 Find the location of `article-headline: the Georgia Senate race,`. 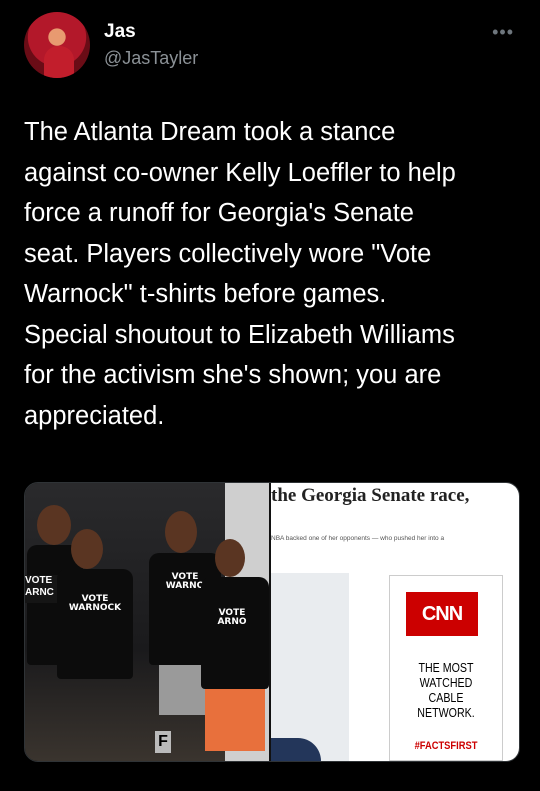

article-headline: the Georgia Senate race, is located at coordinates (370, 495).